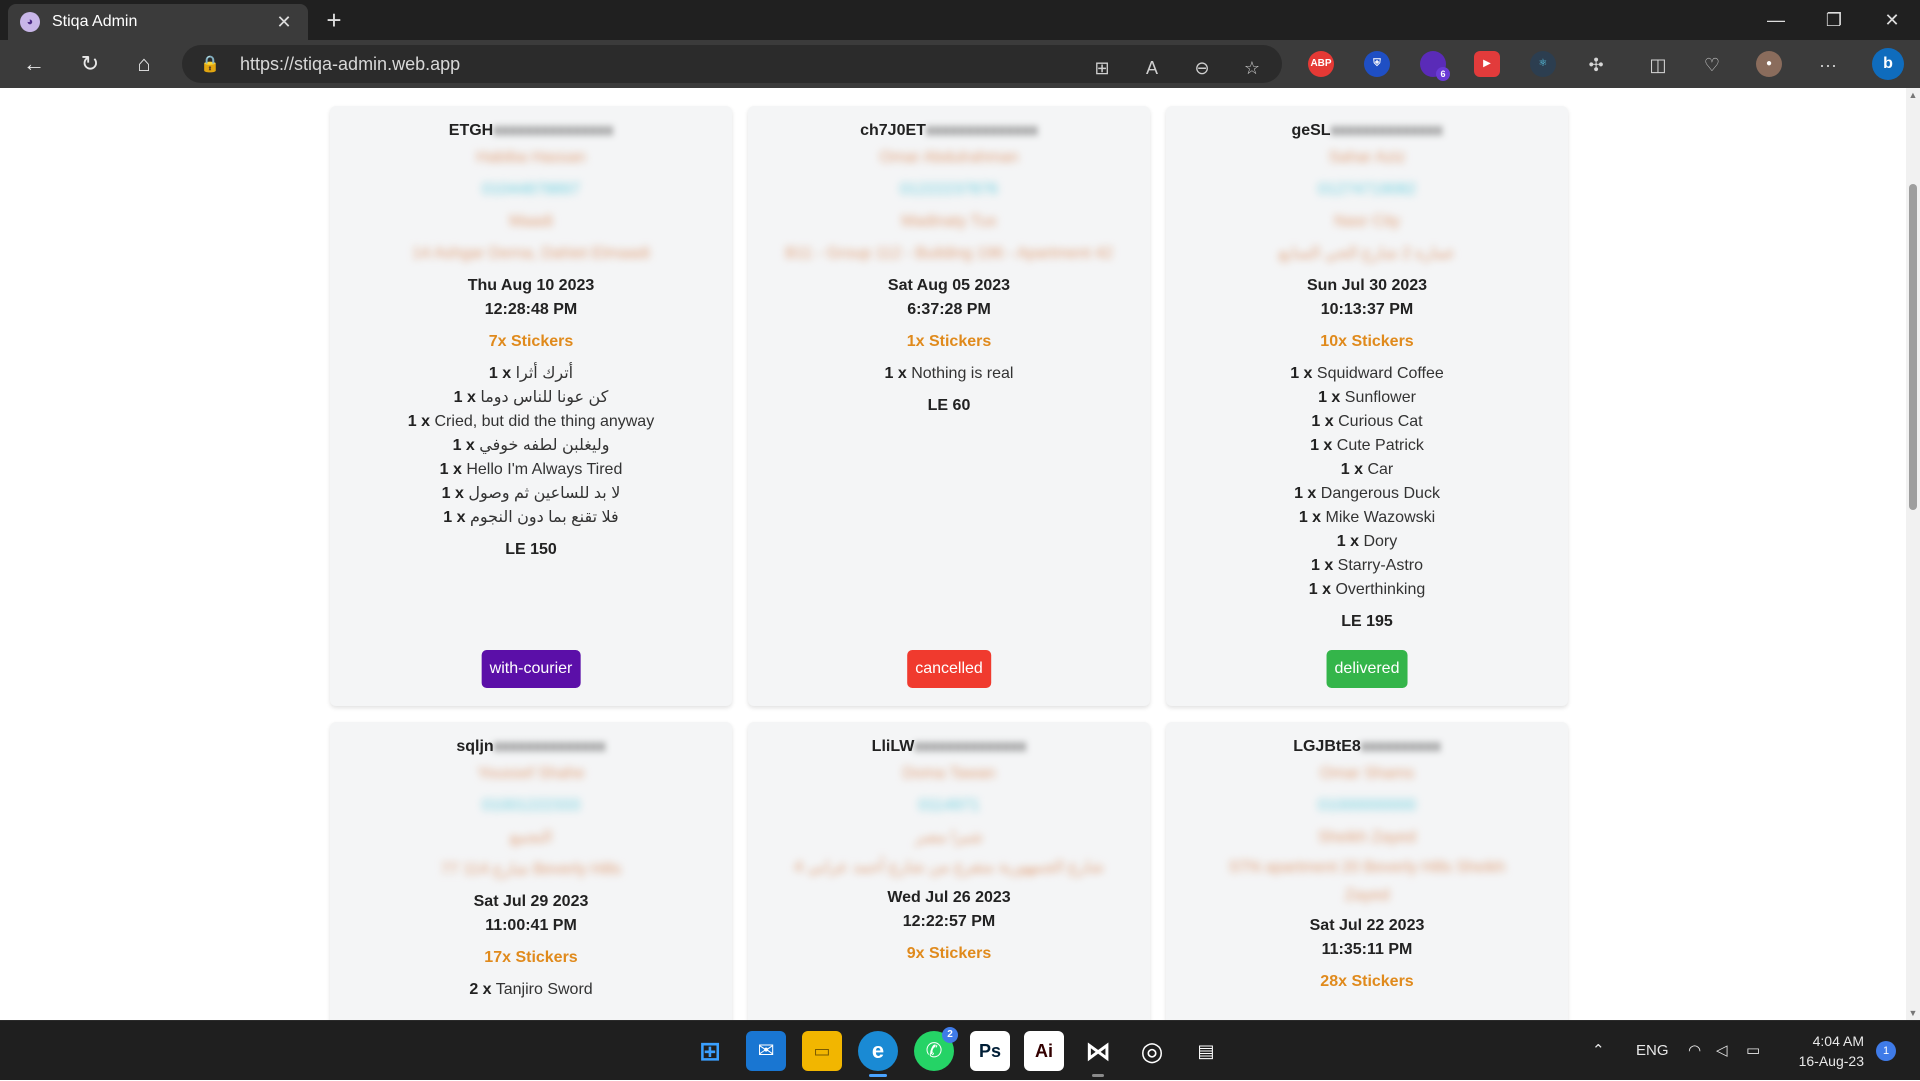 The height and width of the screenshot is (1081, 1920). Describe the element at coordinates (1367, 621) in the screenshot. I see `order-total: LE 195` at that location.